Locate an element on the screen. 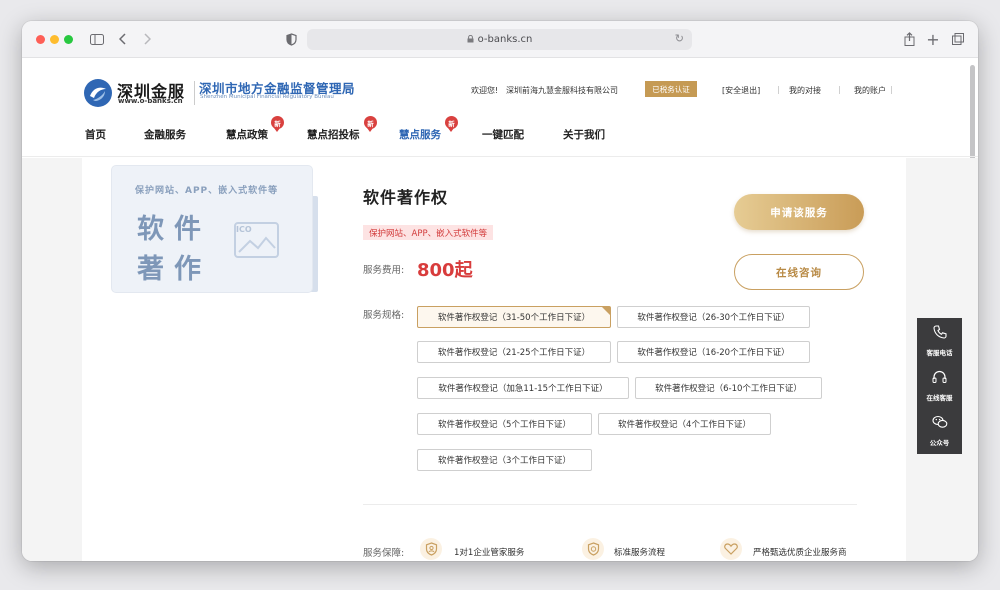 The width and height of the screenshot is (1000, 590). guarantee-item: 严格甄选优质企业服务商 is located at coordinates (800, 553).